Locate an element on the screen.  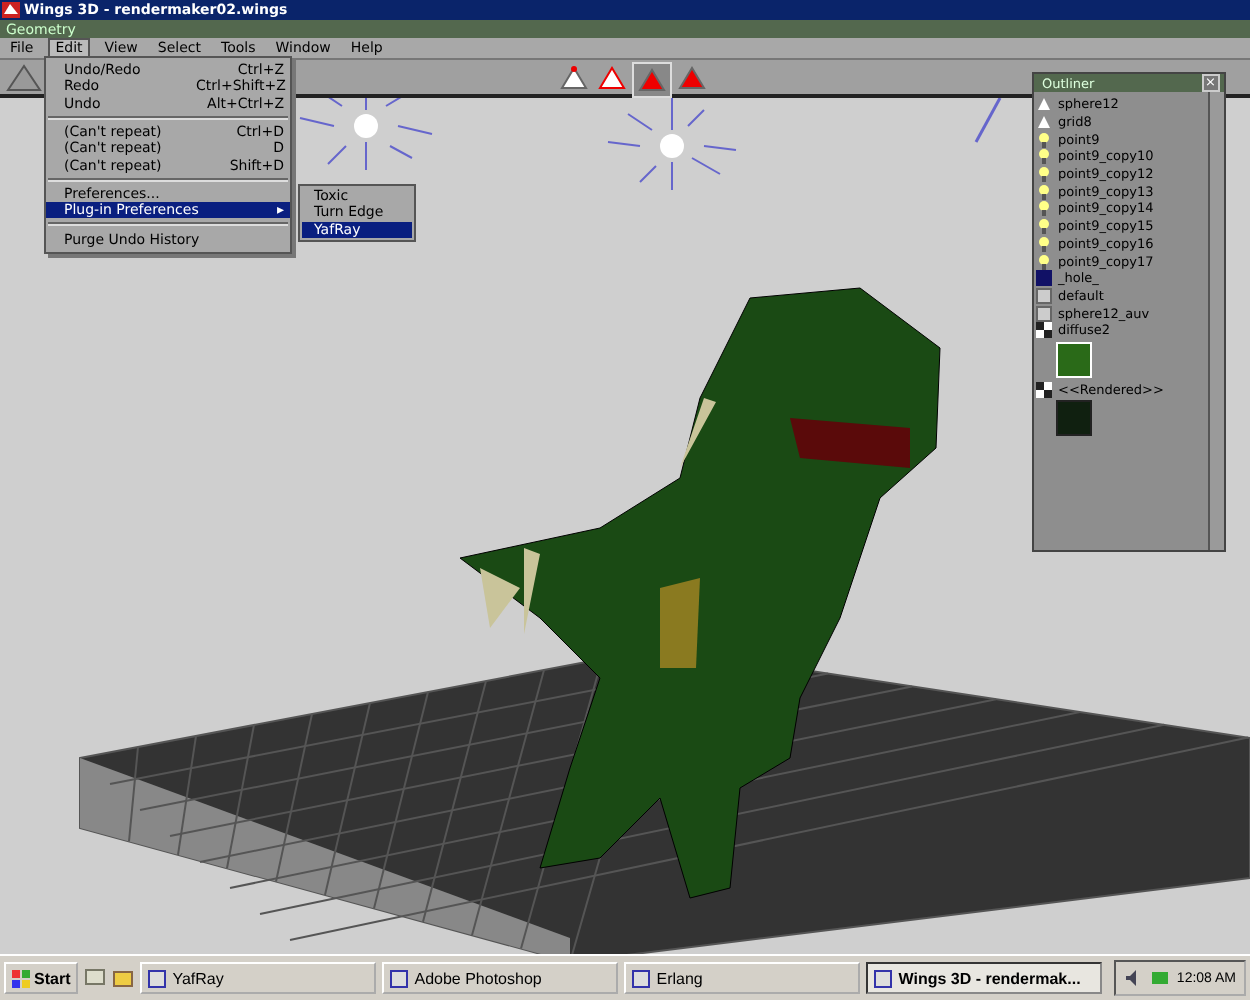
texture-thumbnail is located at coordinates (1074, 359).